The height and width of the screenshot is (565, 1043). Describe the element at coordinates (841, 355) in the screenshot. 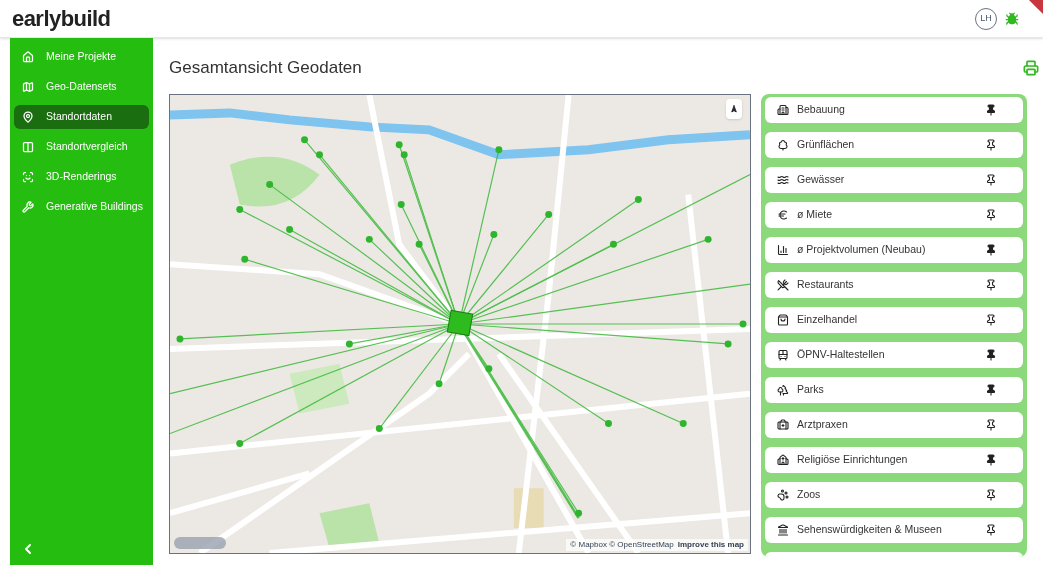

I see `layer-label: ÖPNV-Haltestellen` at that location.